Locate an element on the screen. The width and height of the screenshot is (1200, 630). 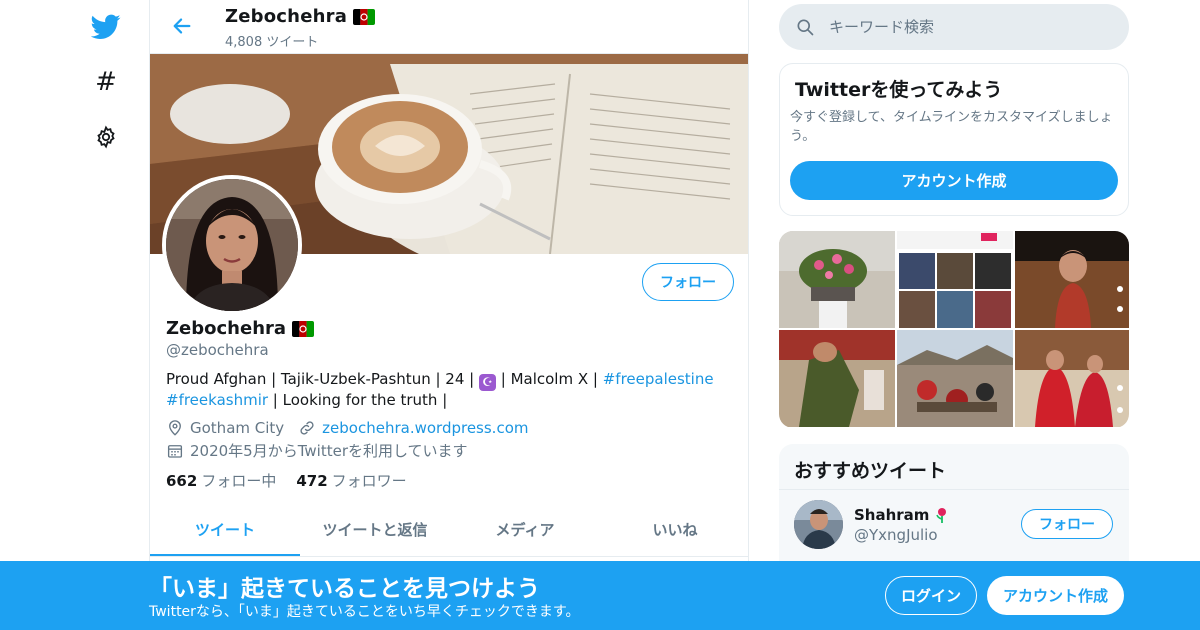
profile-handle: @zebochehra is located at coordinates (217, 350).